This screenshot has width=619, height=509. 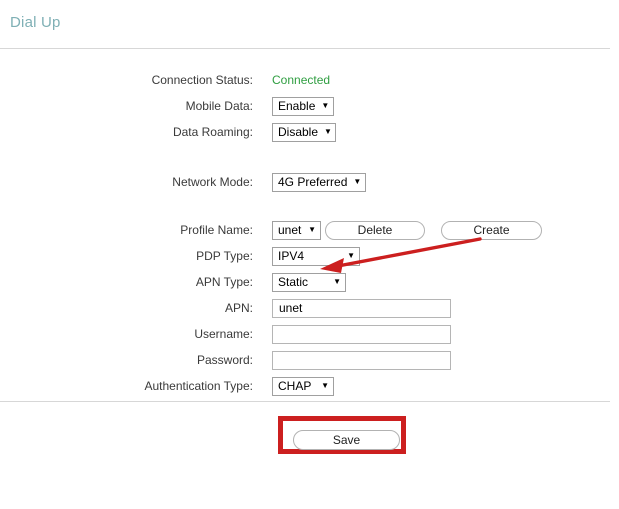 I want to click on row-apn: APN:, so click(x=309, y=308).